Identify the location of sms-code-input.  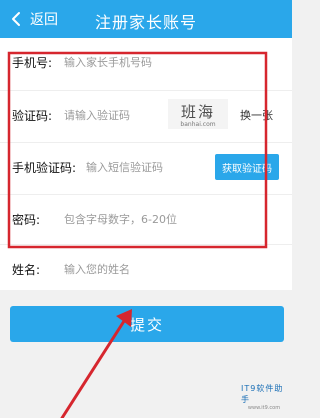
(146, 167).